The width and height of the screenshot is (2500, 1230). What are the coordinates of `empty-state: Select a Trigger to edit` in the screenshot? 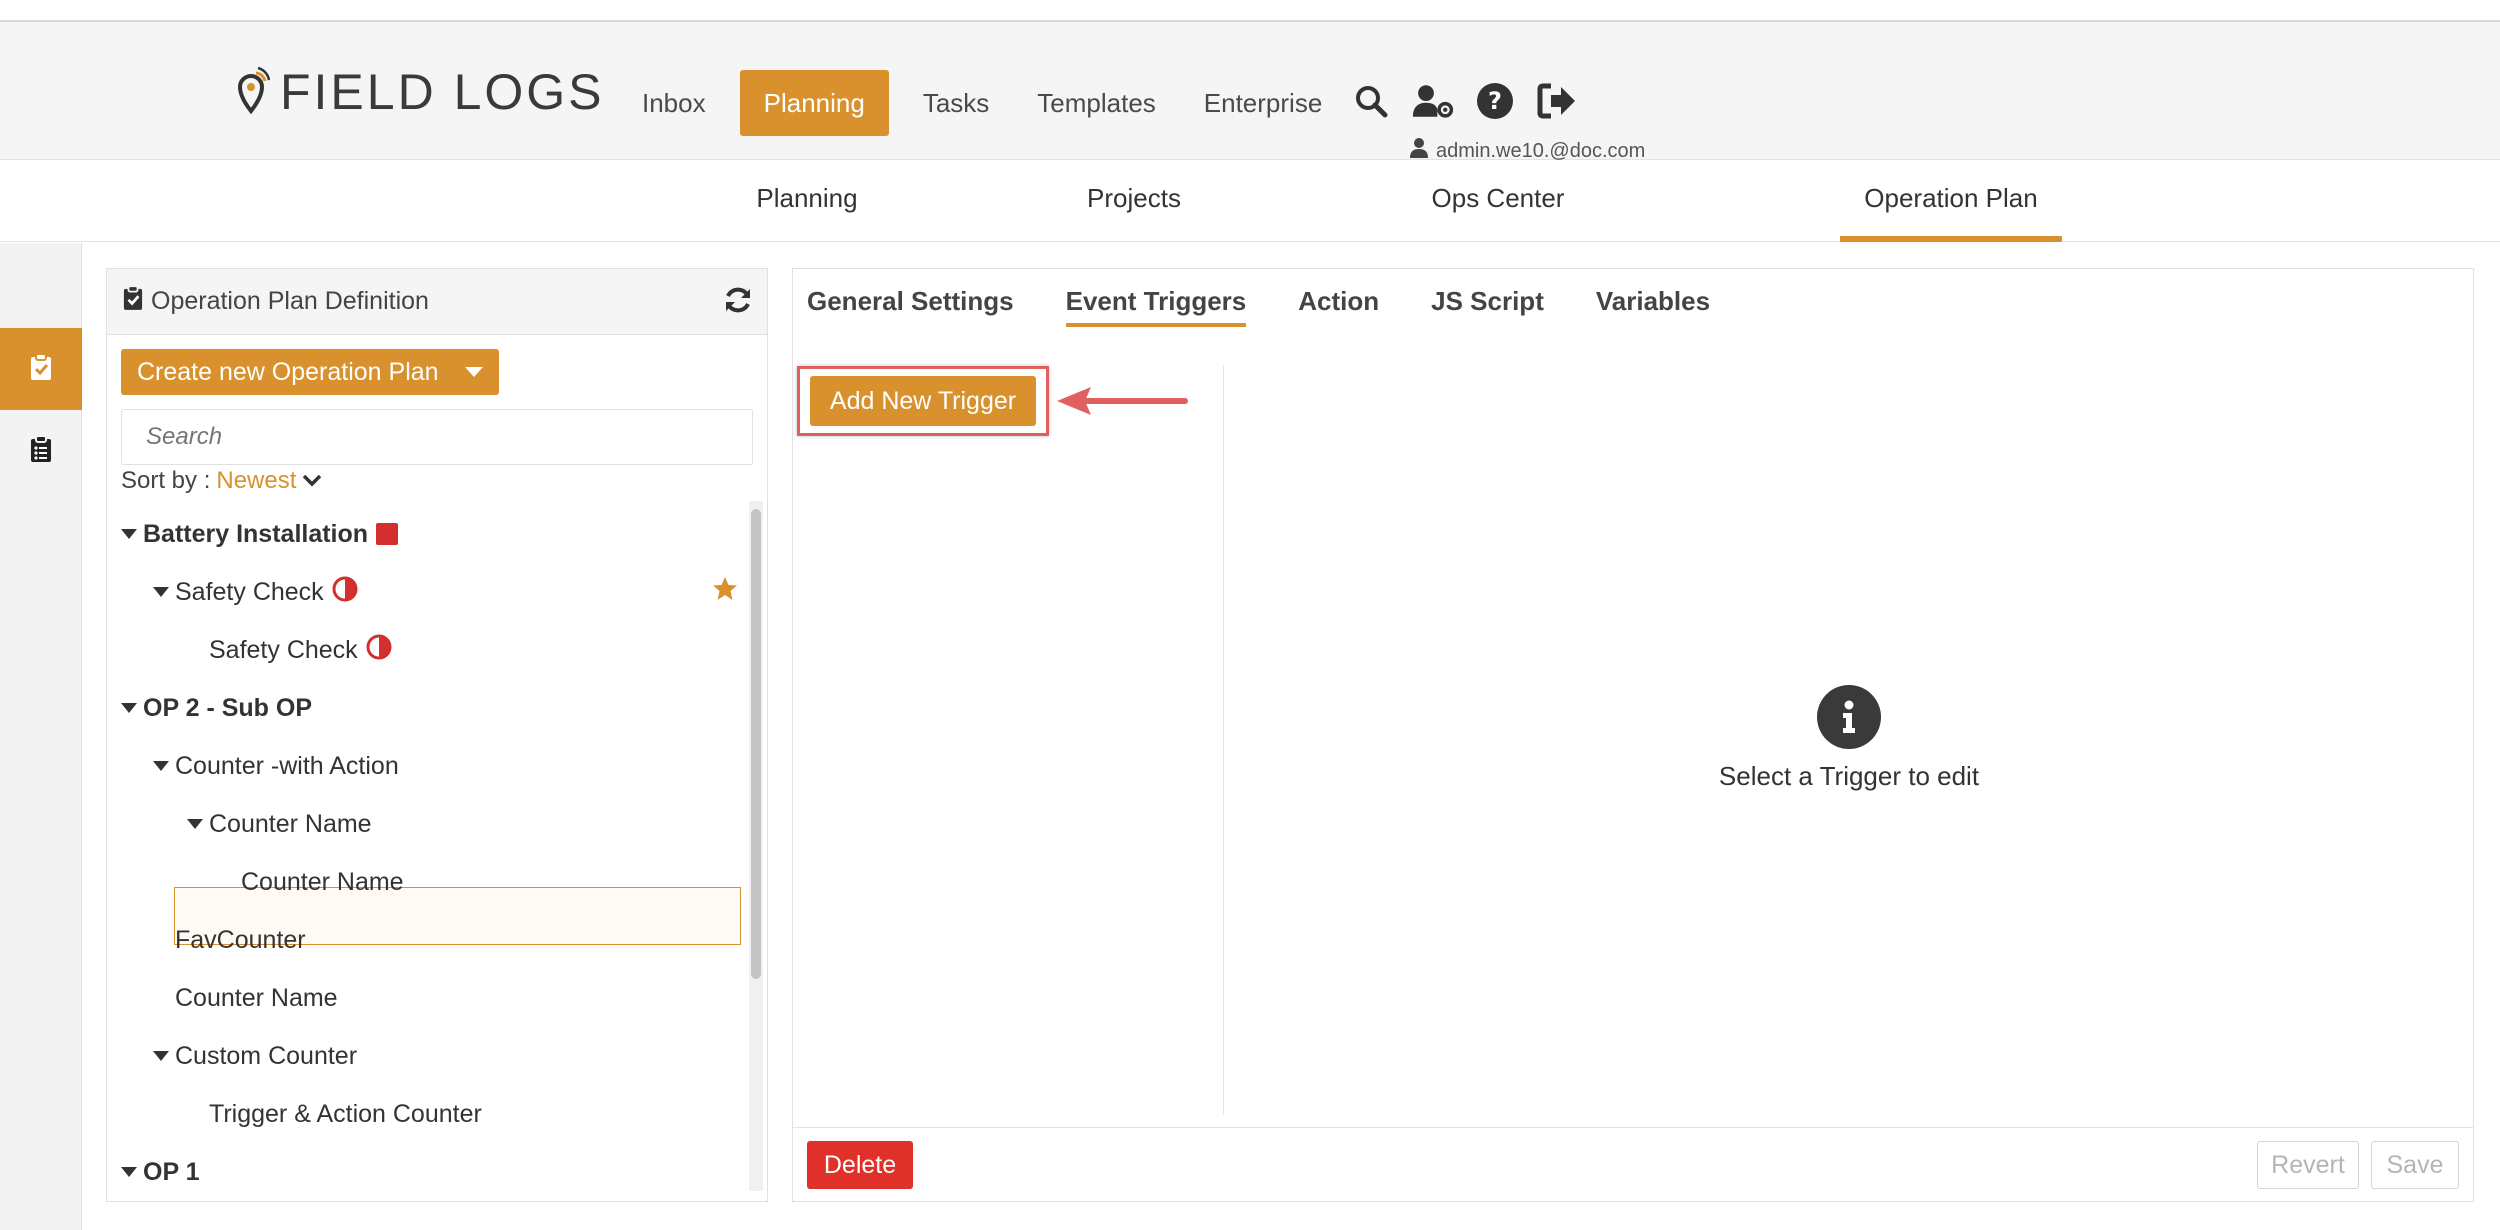 It's located at (1849, 738).